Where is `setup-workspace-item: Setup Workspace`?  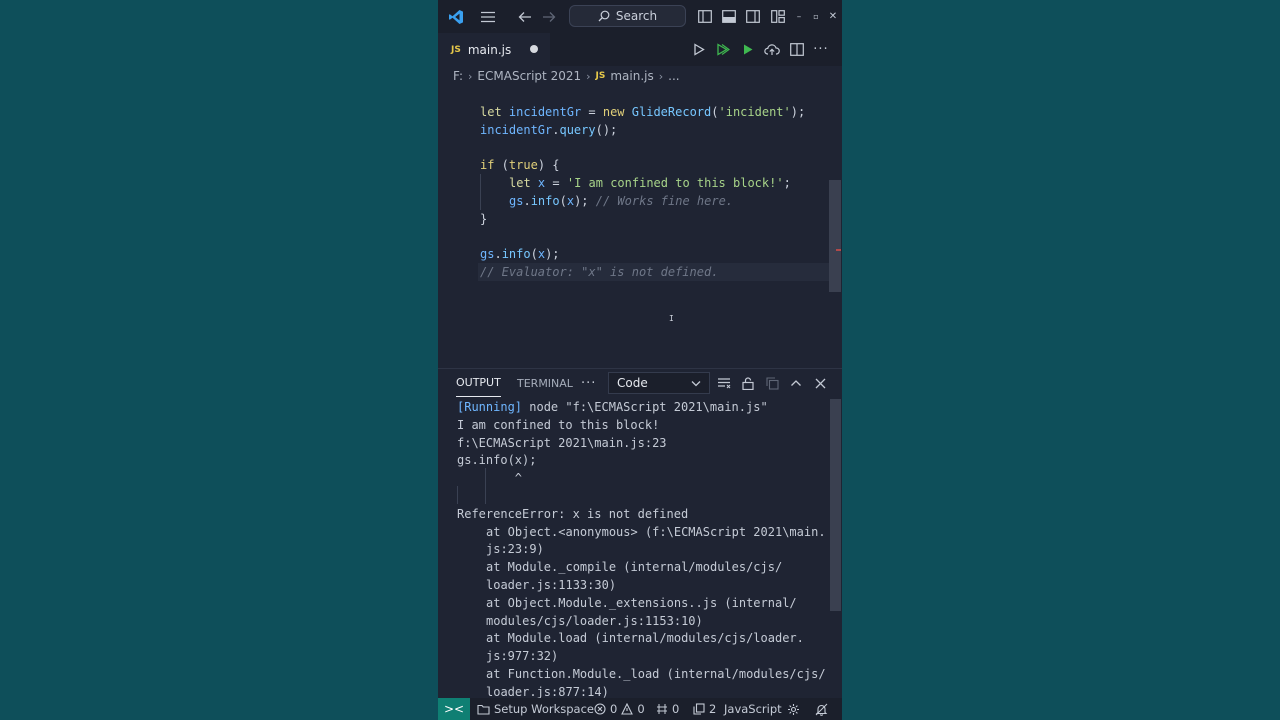 setup-workspace-item: Setup Workspace is located at coordinates (535, 709).